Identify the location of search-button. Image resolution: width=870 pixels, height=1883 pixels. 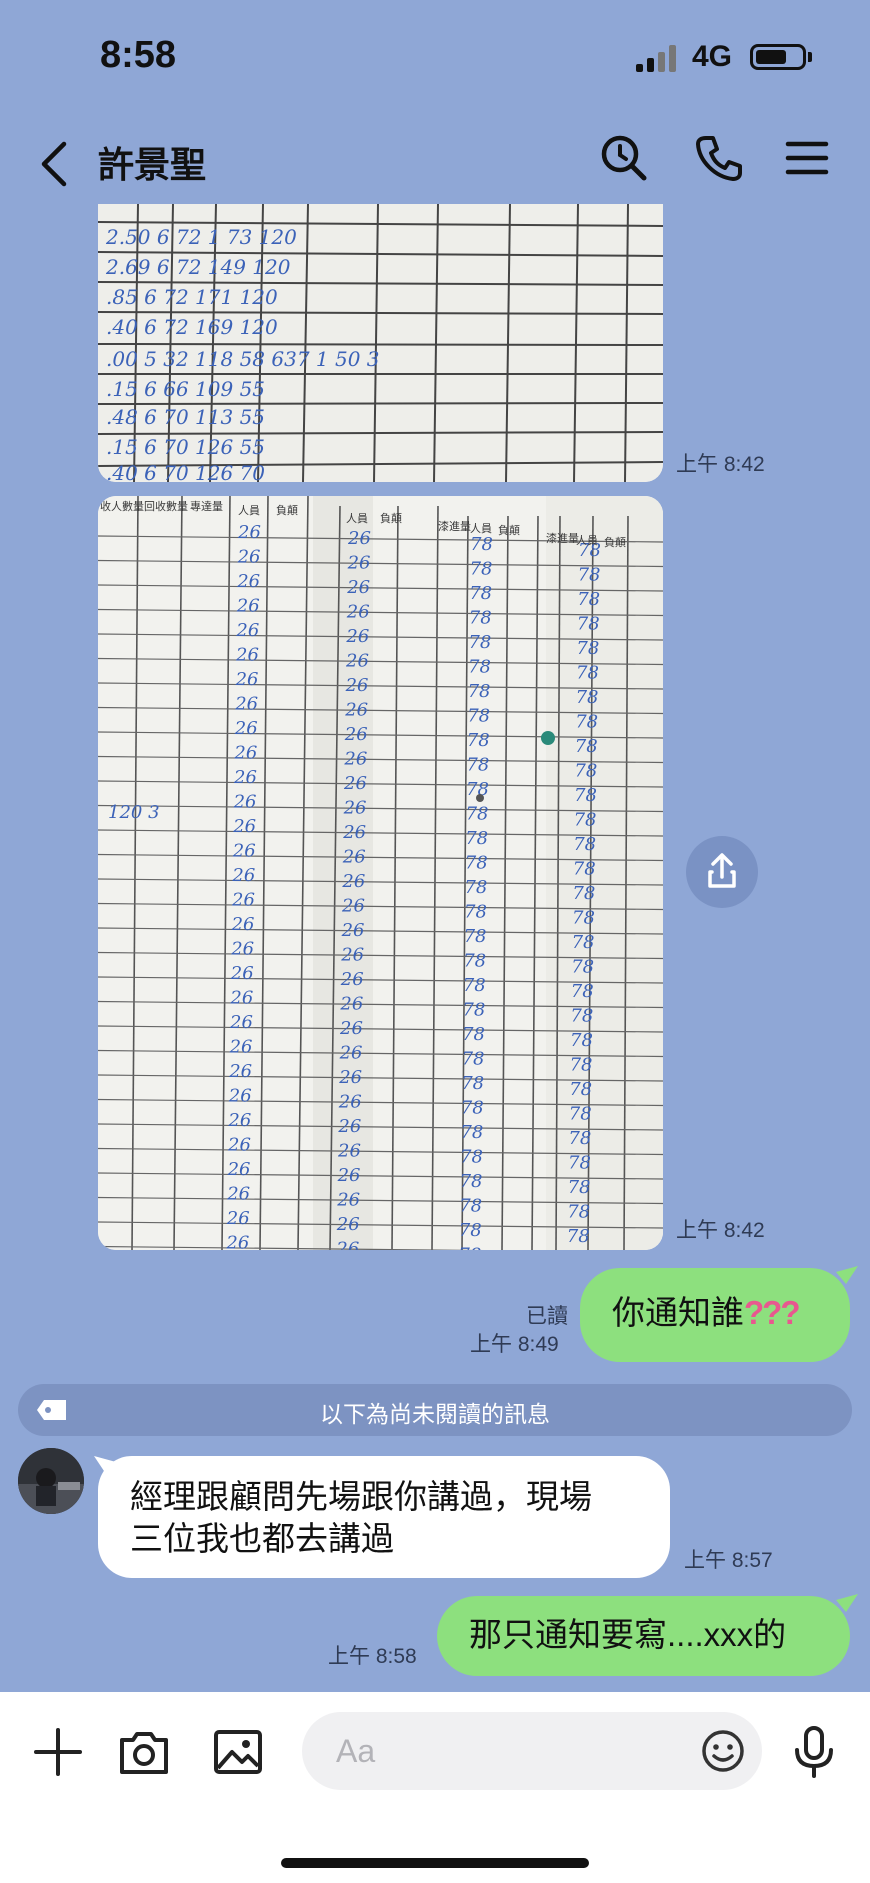
(624, 158).